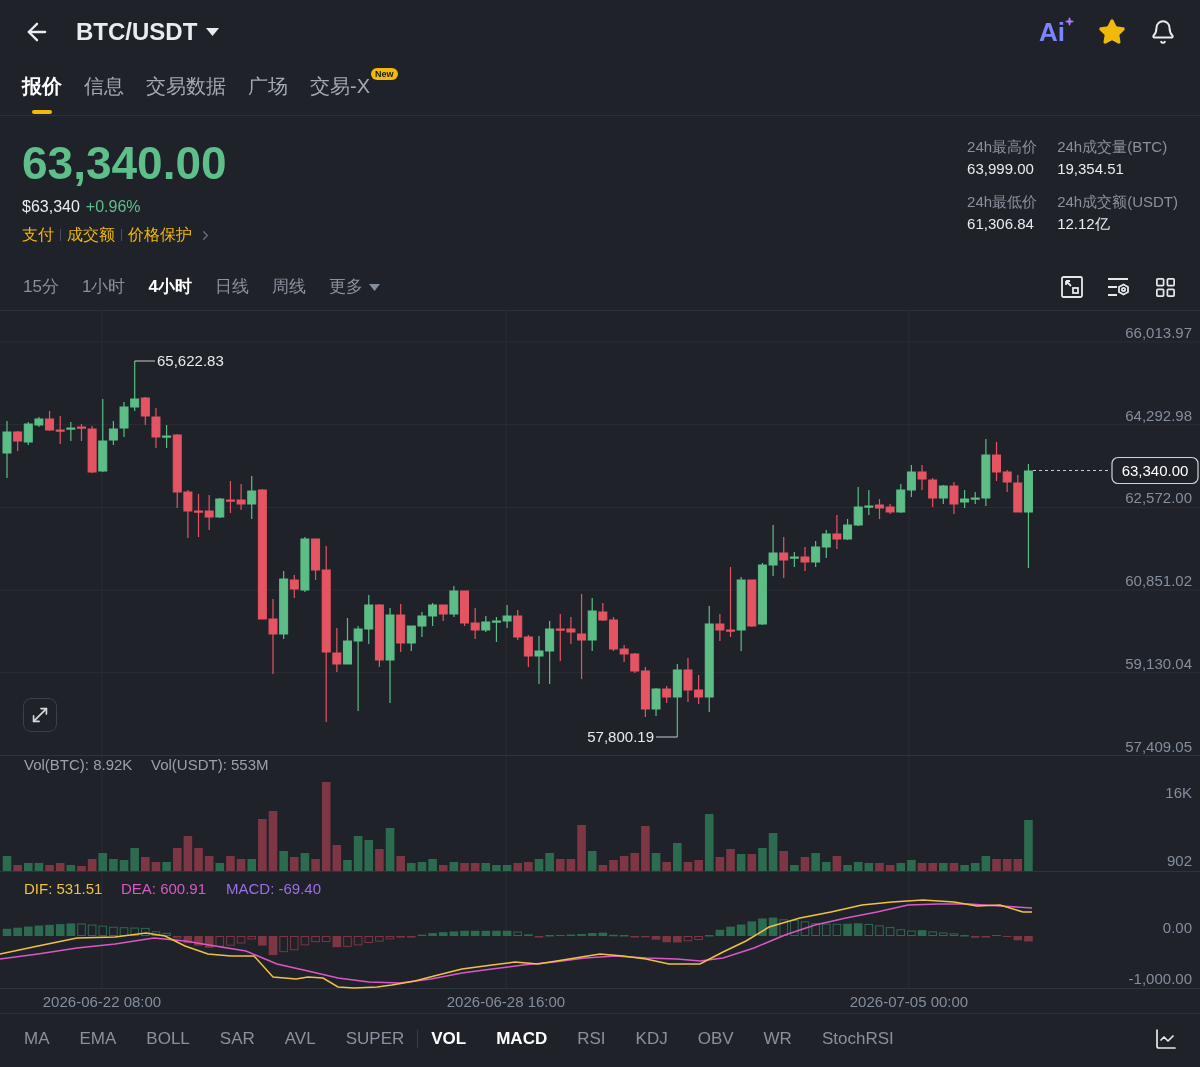  What do you see at coordinates (522, 1038) in the screenshot?
I see `indicator-tab: MACD` at bounding box center [522, 1038].